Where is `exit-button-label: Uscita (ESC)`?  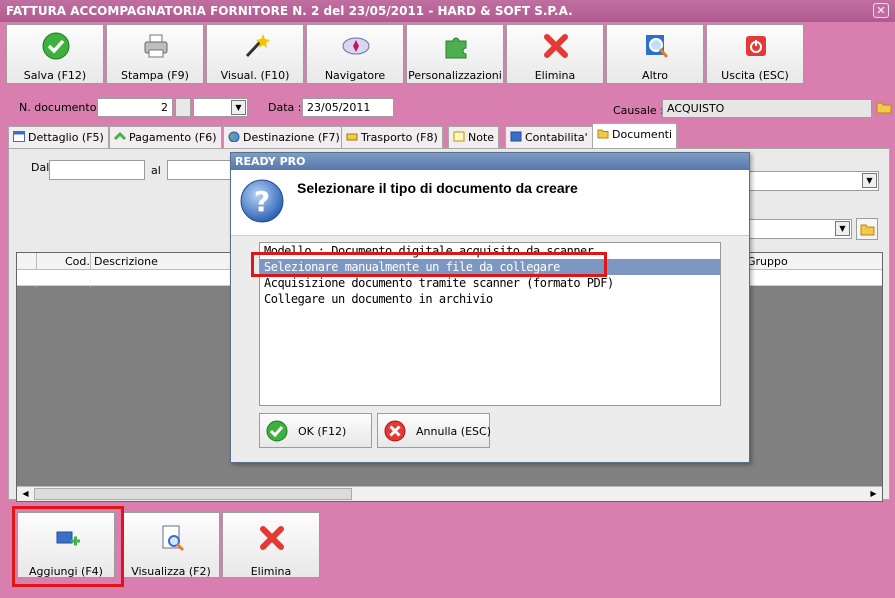
exit-button-label: Uscita (ESC) is located at coordinates (755, 75).